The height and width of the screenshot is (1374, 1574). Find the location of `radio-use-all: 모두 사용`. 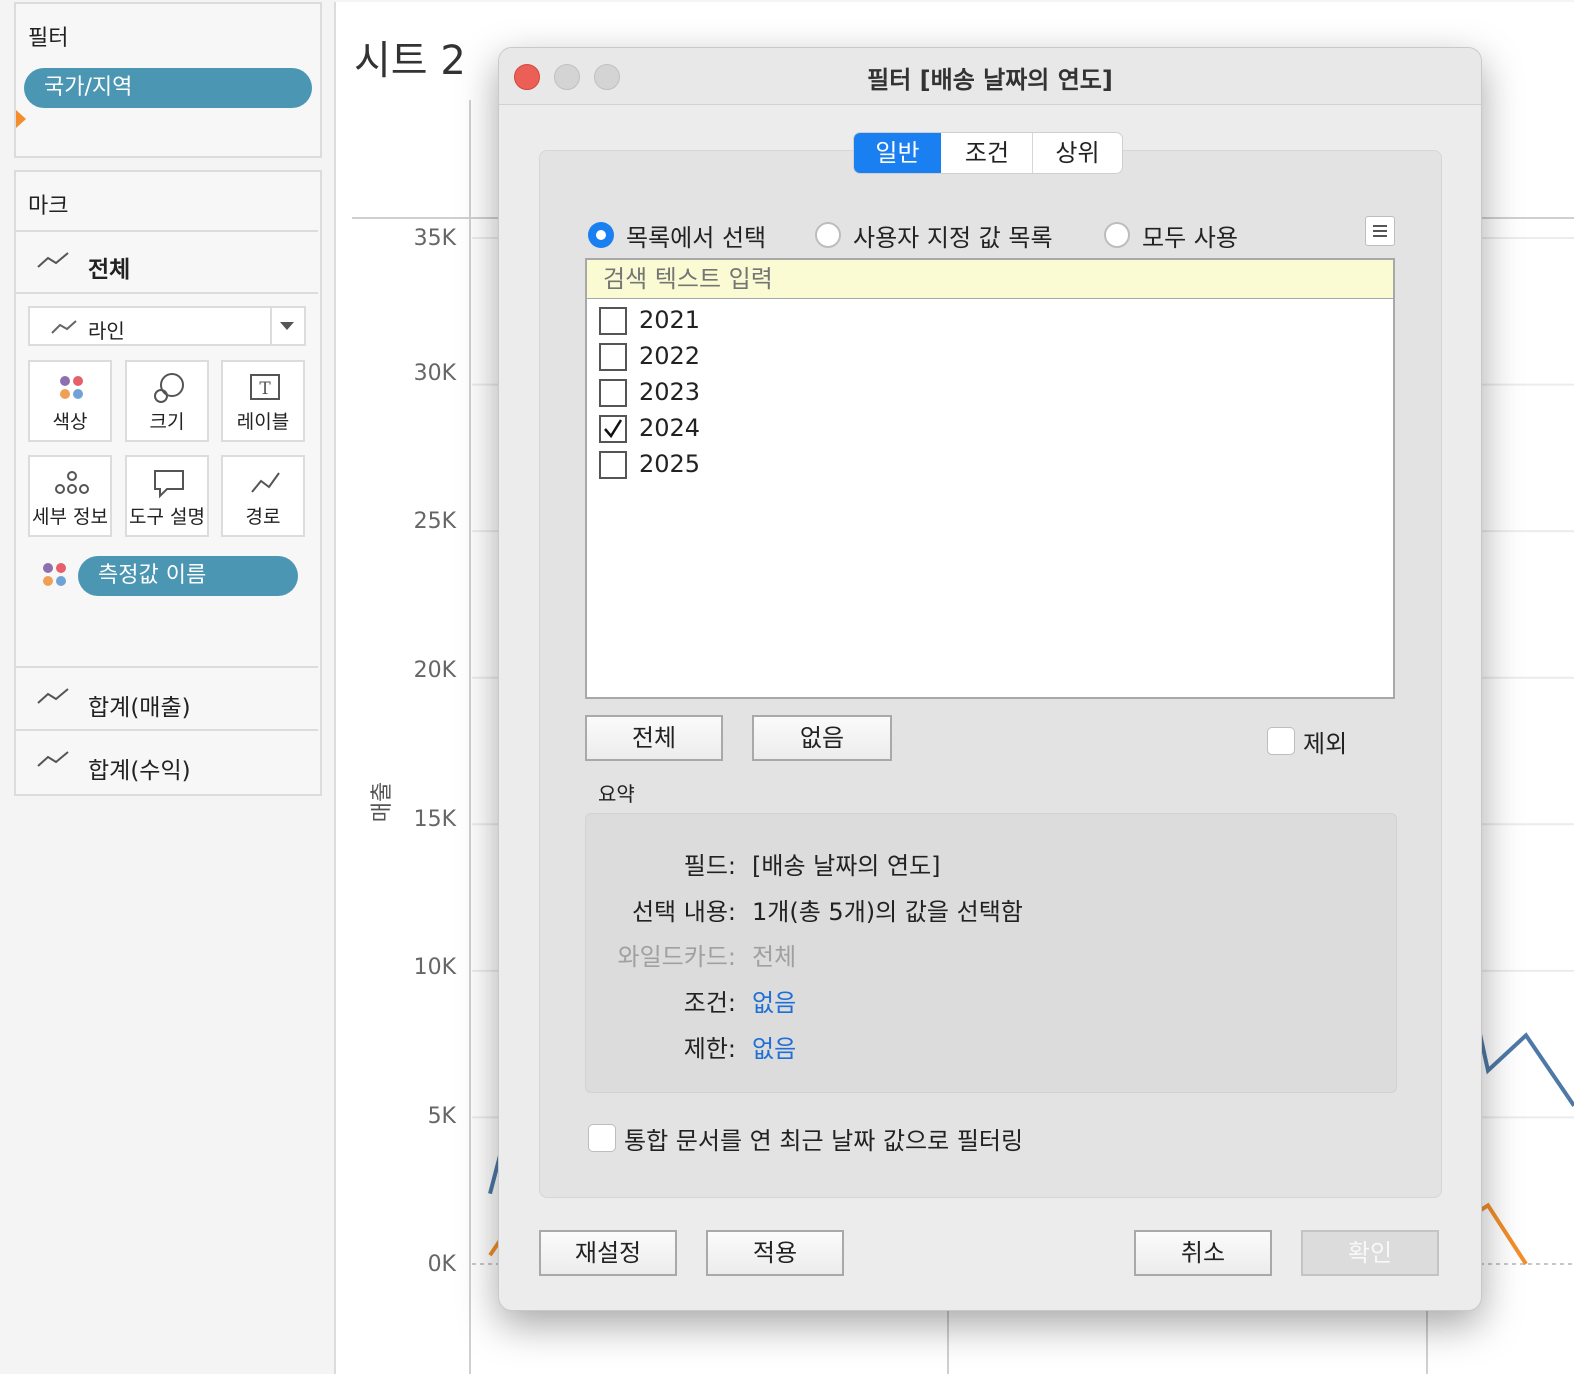

radio-use-all: 모두 사용 is located at coordinates (1179, 235).